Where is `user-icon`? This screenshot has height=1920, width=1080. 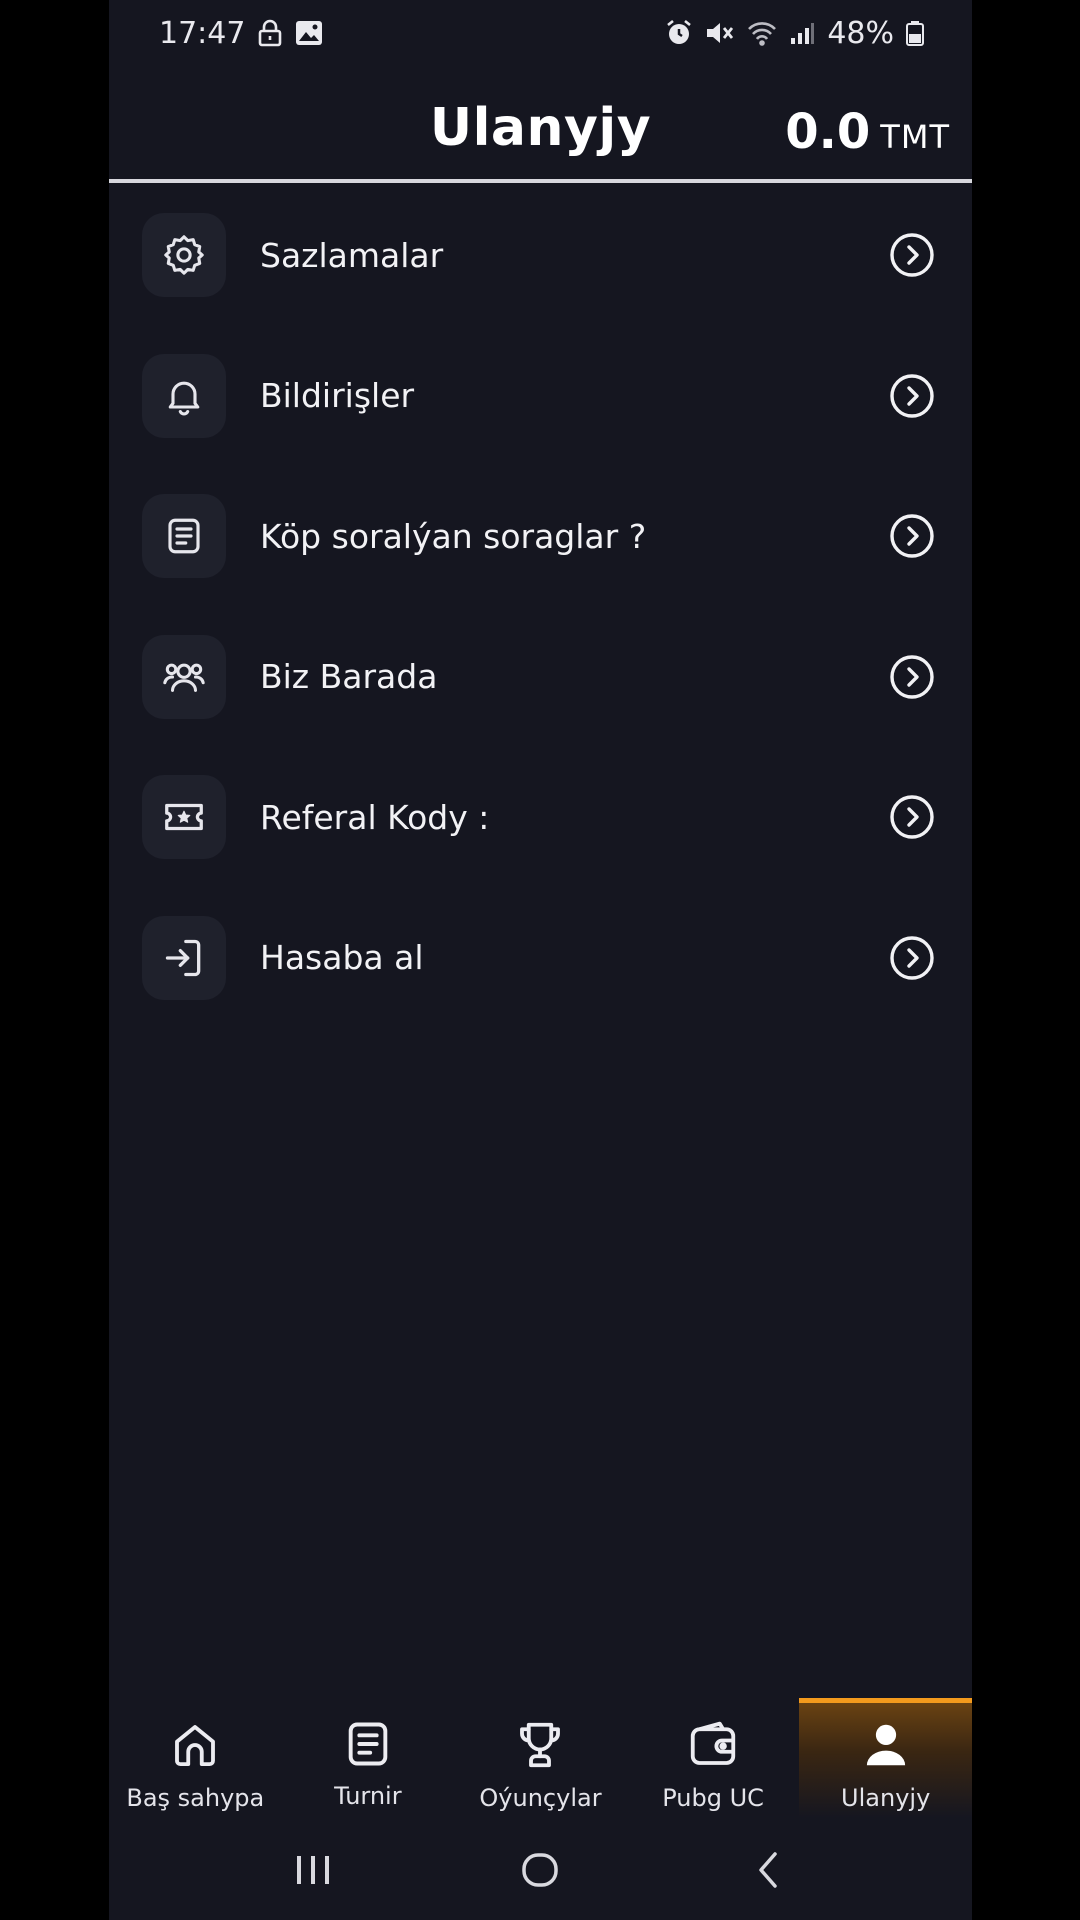 user-icon is located at coordinates (886, 1747).